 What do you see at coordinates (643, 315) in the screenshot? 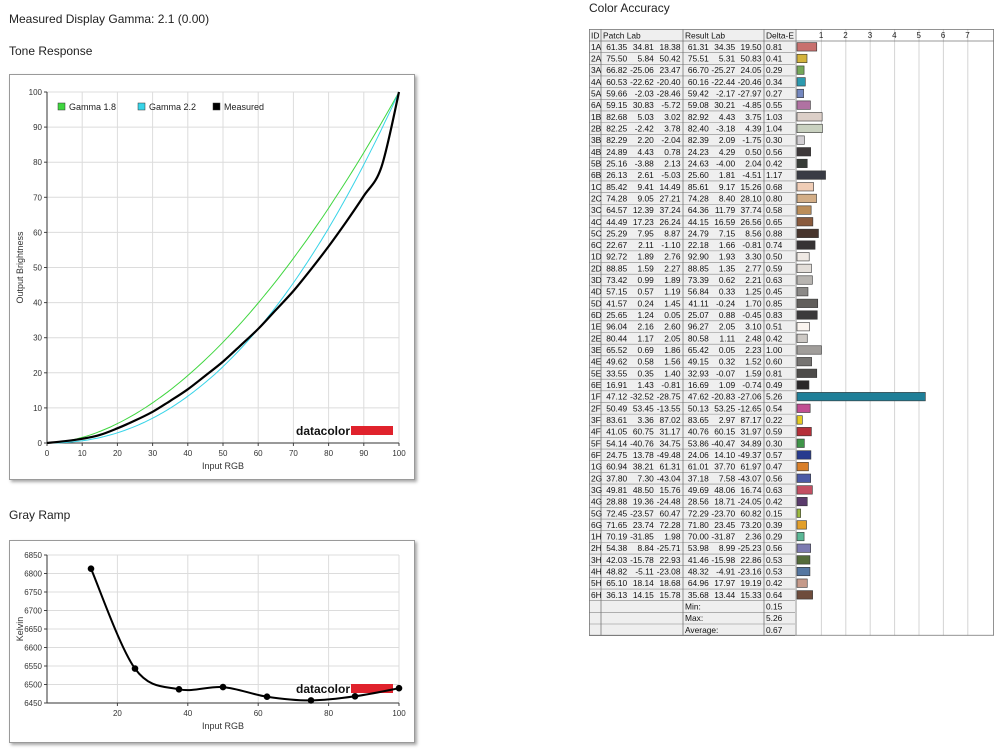
I see `row-patch-lab: 25.65 1.24 0.05` at bounding box center [643, 315].